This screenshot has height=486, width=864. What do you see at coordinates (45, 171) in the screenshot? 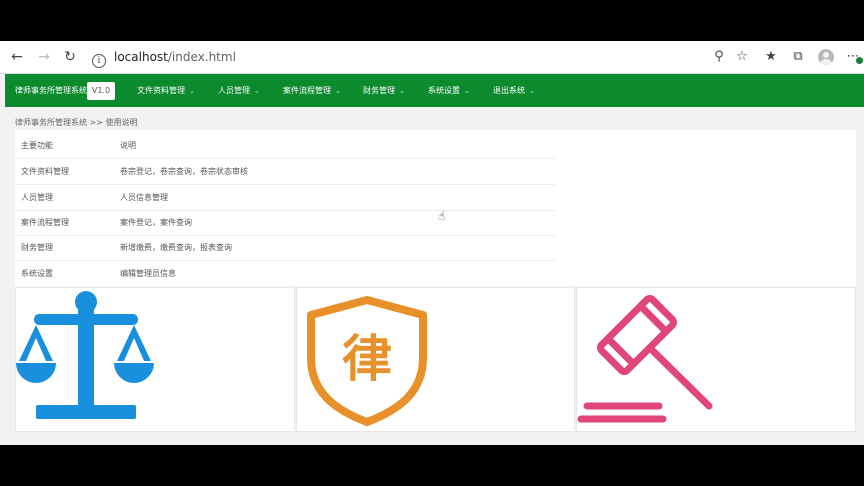
I see `feature-cell: 文件资料管理` at bounding box center [45, 171].